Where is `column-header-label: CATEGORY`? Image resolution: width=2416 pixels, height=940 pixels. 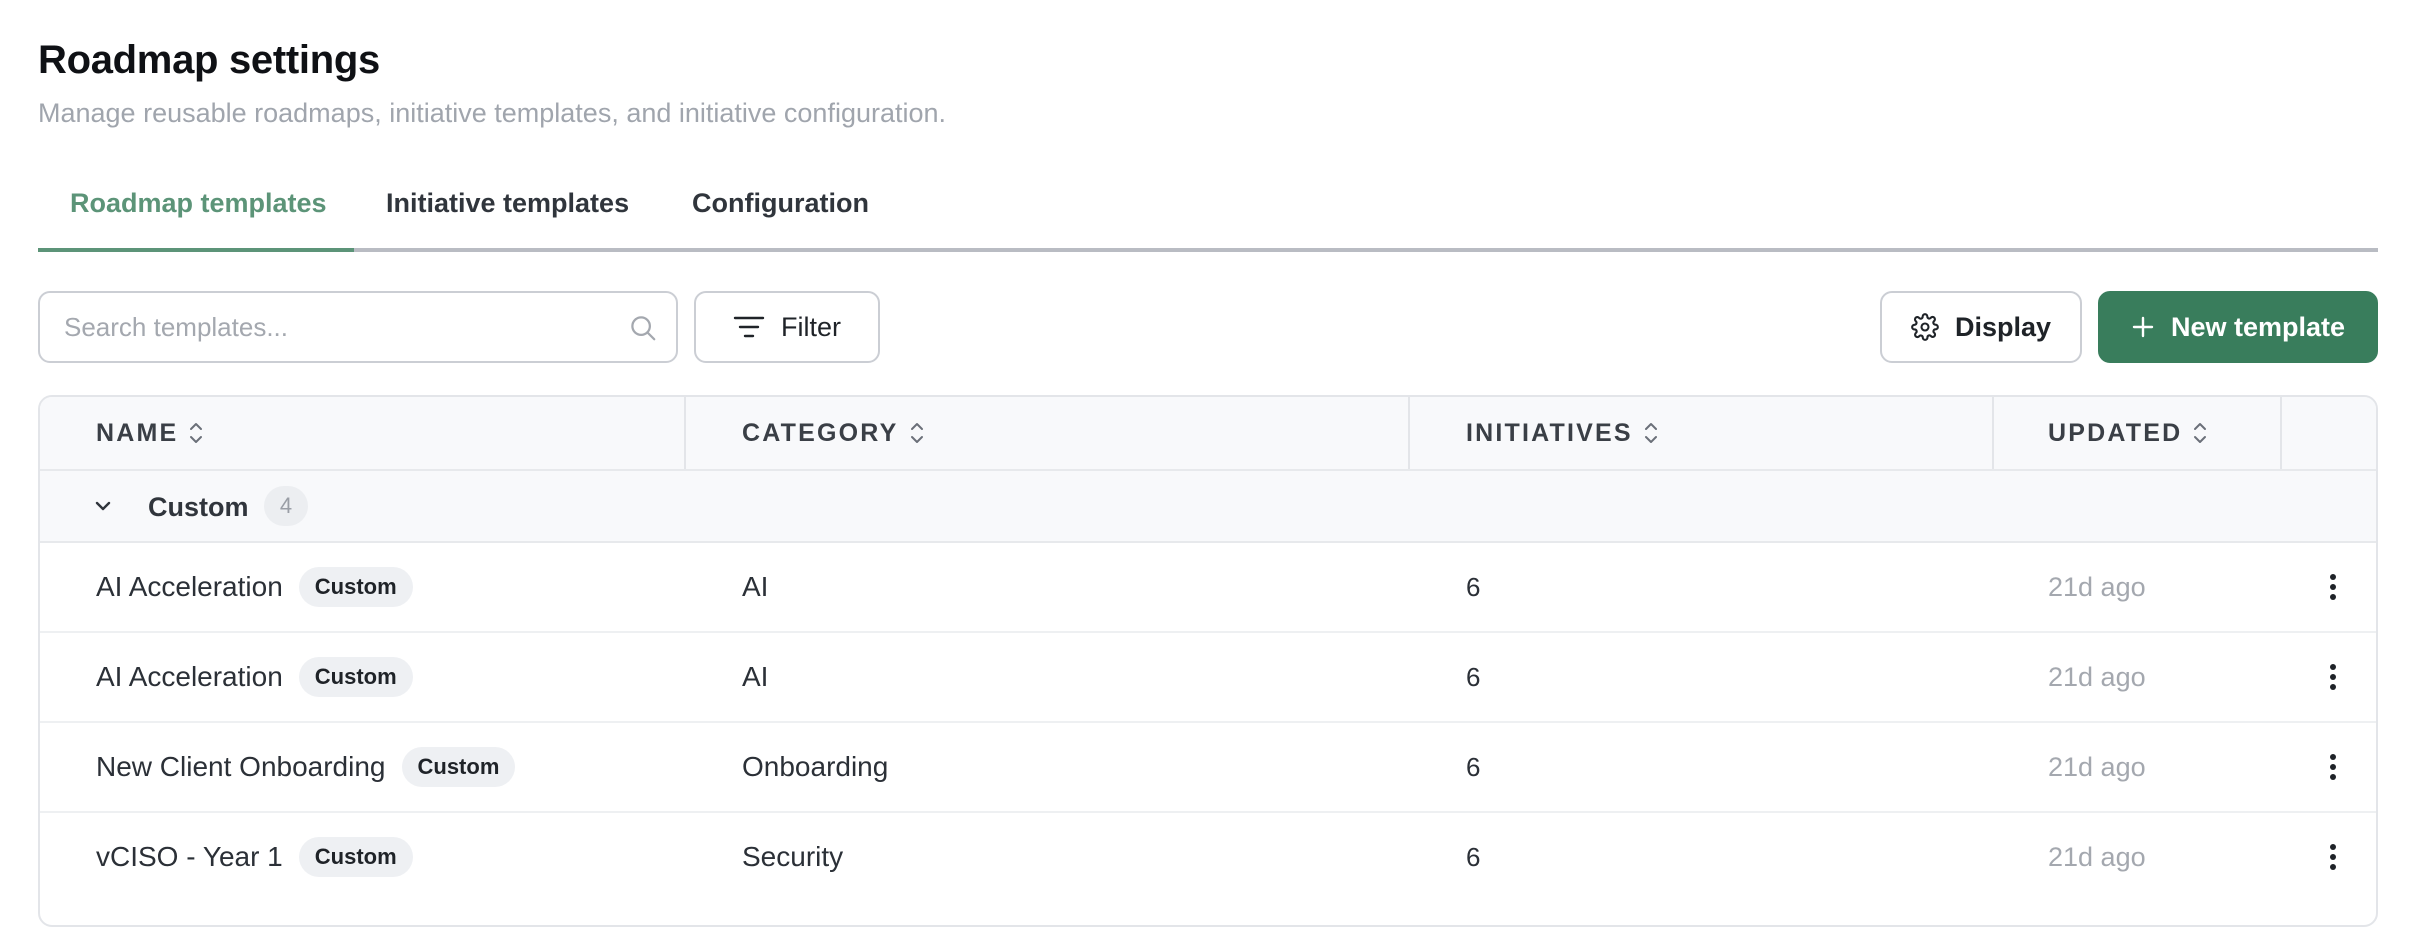 column-header-label: CATEGORY is located at coordinates (820, 432).